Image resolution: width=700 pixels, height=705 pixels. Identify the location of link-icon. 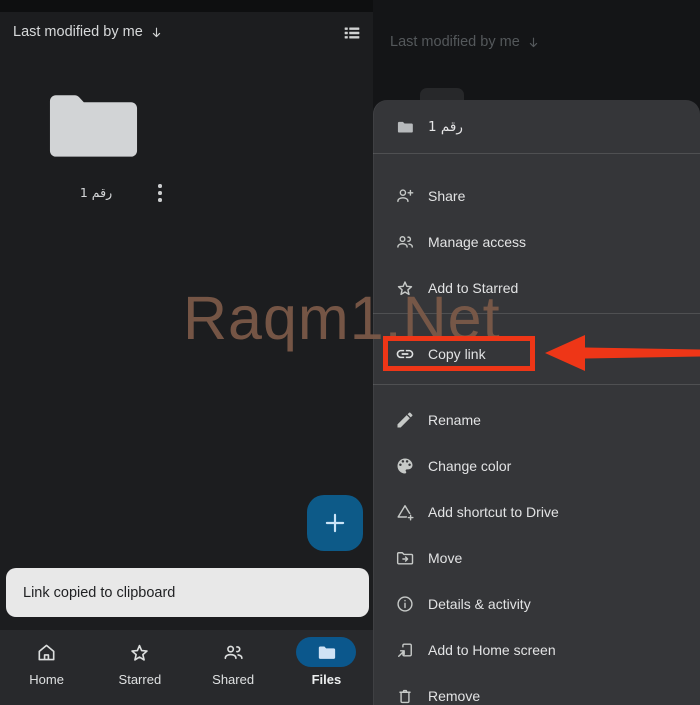
(405, 354).